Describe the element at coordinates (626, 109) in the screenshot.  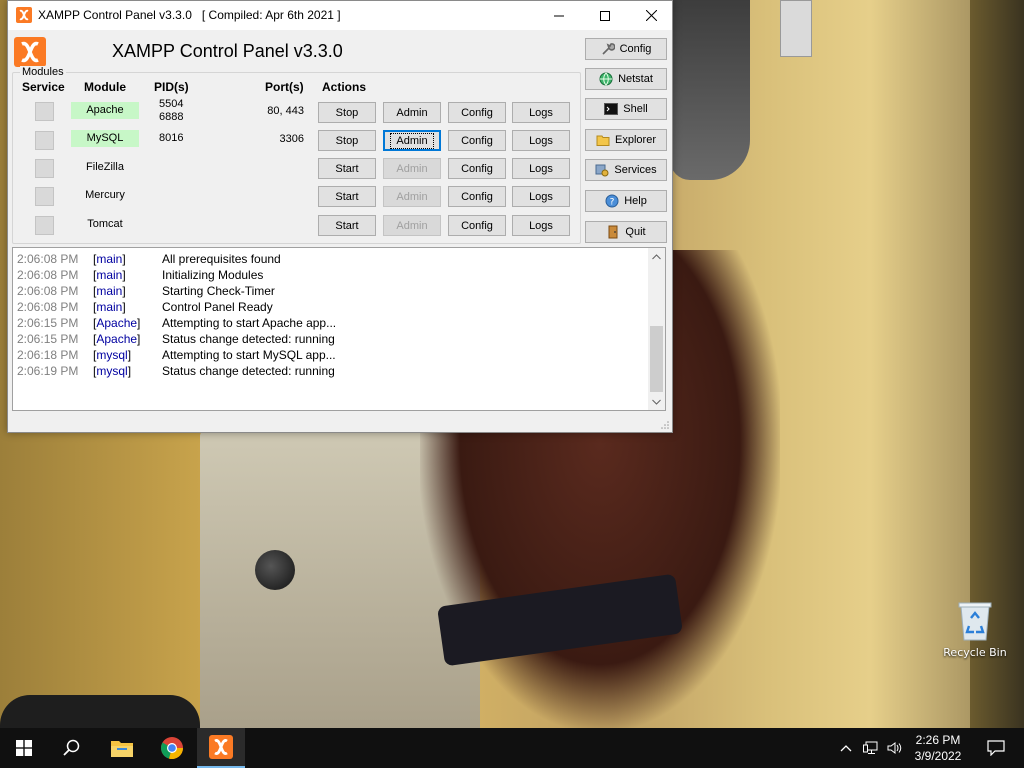
I see `shell-button: Shell` at that location.